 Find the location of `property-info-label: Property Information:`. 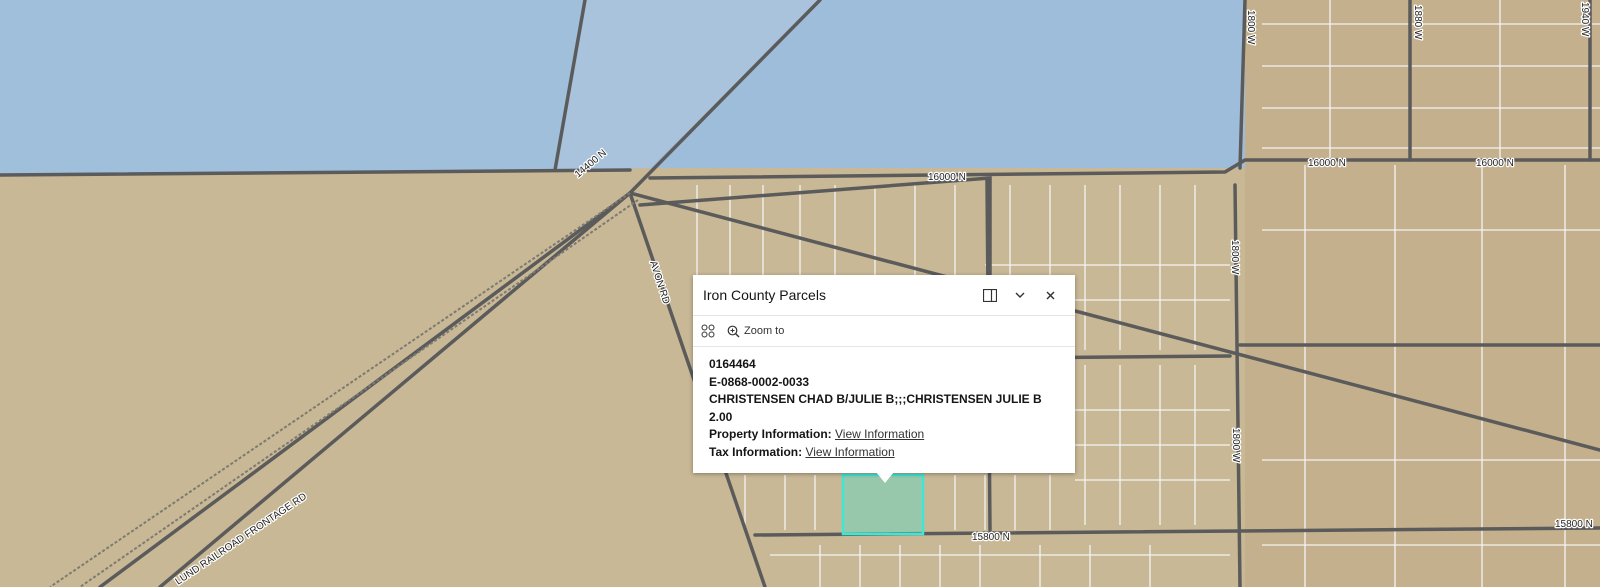

property-info-label: Property Information: is located at coordinates (770, 434).